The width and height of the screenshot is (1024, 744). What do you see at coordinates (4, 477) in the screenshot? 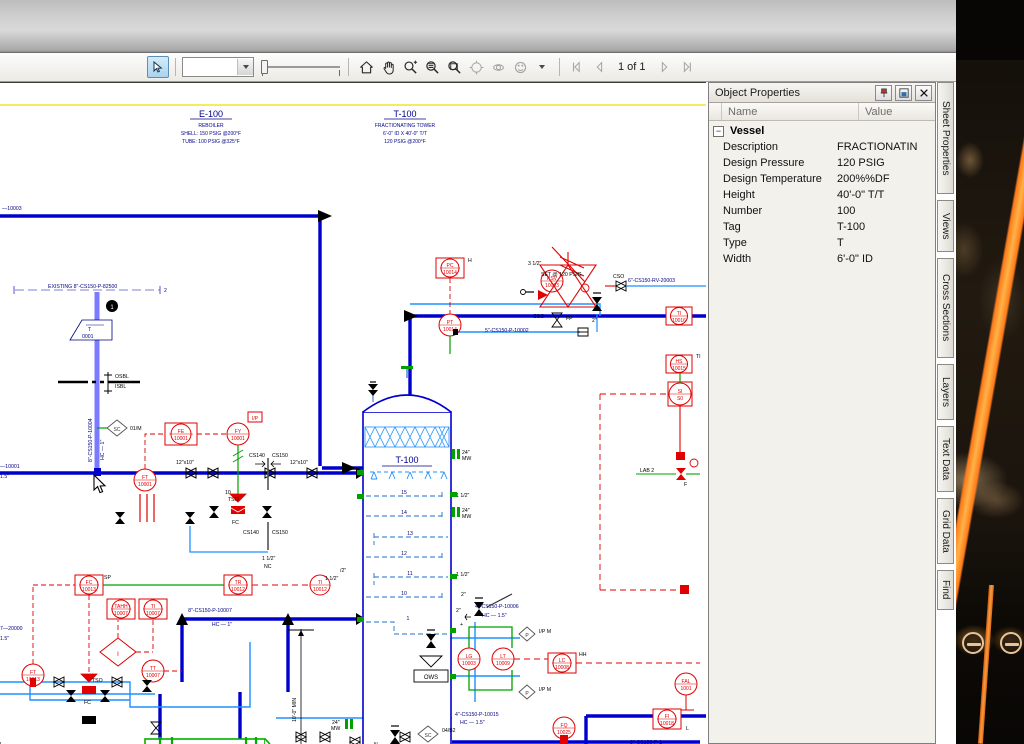
I see `svg-text: 1.5"` at bounding box center [4, 477].